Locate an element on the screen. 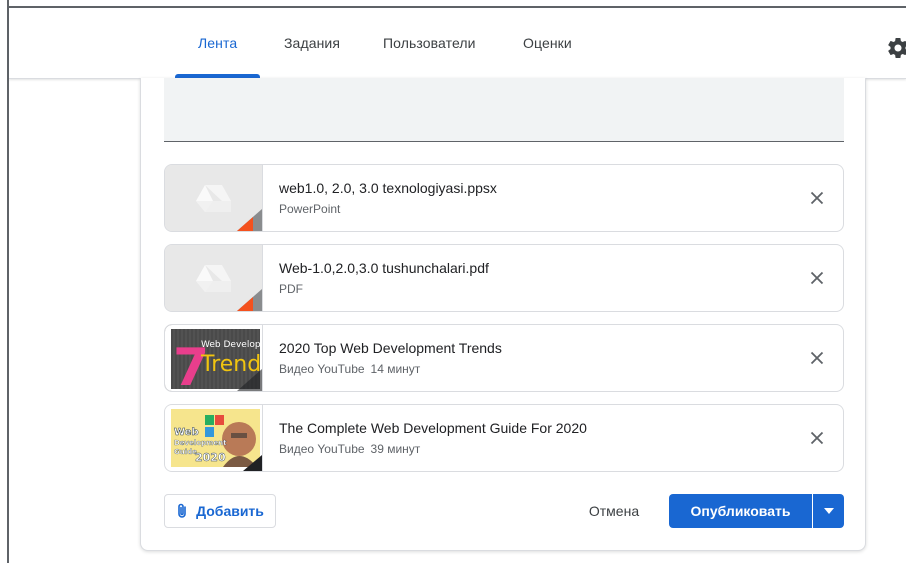  top-navigation-bar: Лента Задания Пользователи Оценки is located at coordinates (457, 43).